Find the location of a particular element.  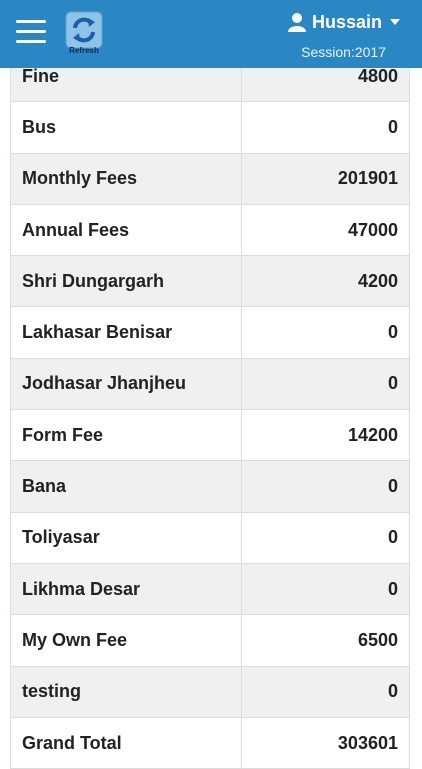

fee-name-cell: Bus is located at coordinates (125, 127).